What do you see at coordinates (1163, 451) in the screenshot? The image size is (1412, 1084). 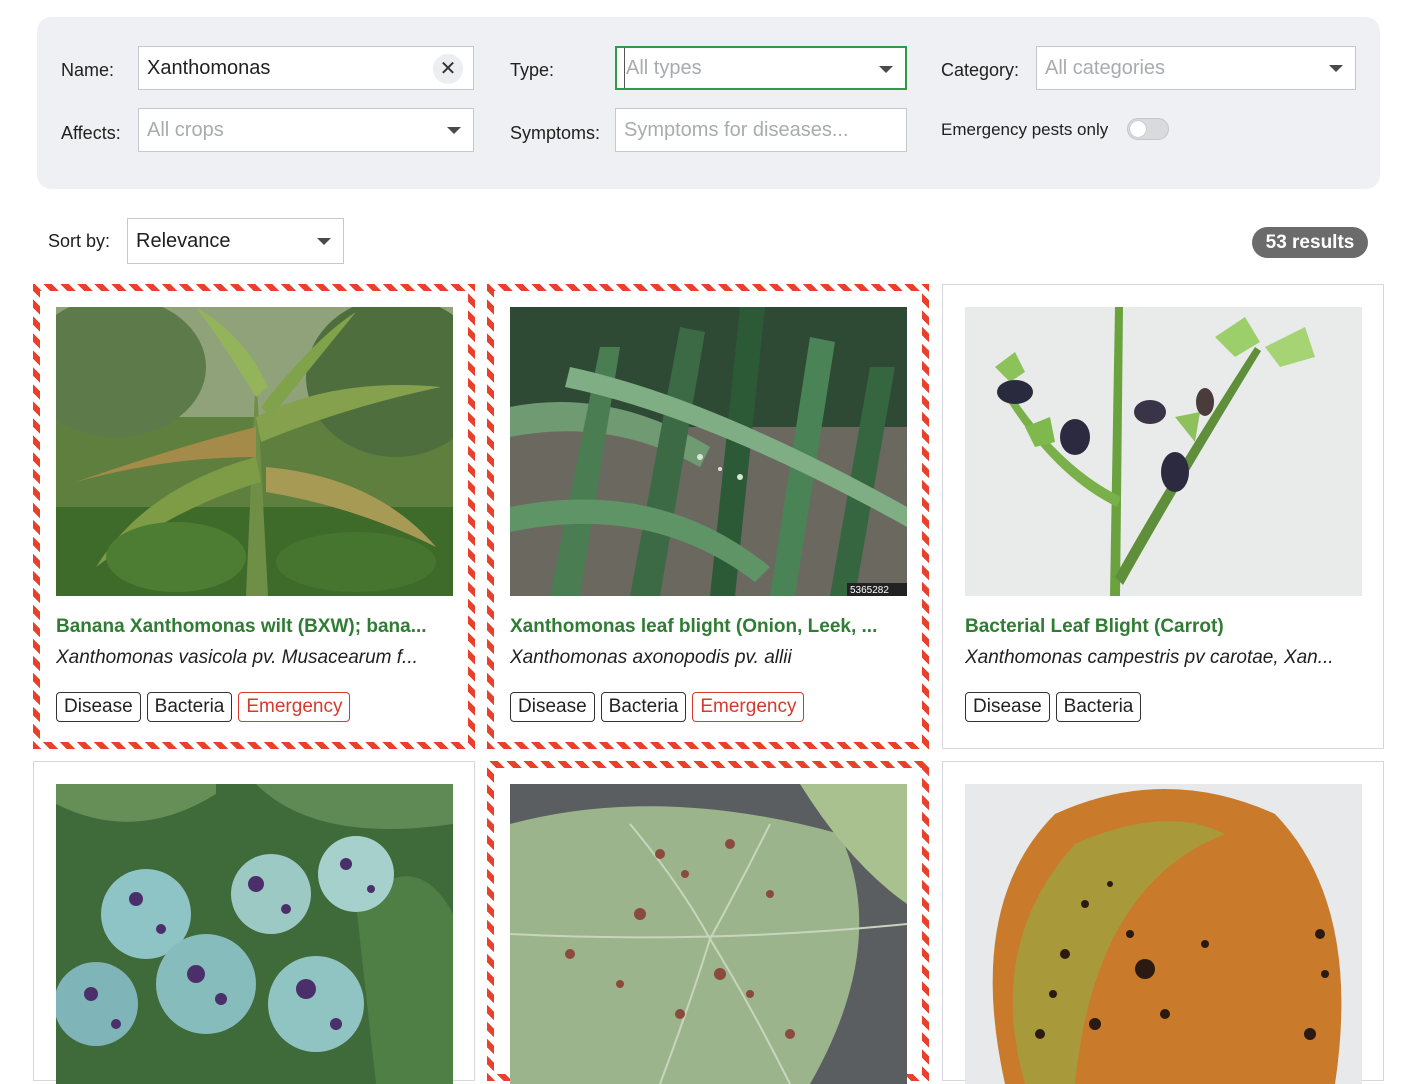 I see `carrot-leaf-image` at bounding box center [1163, 451].